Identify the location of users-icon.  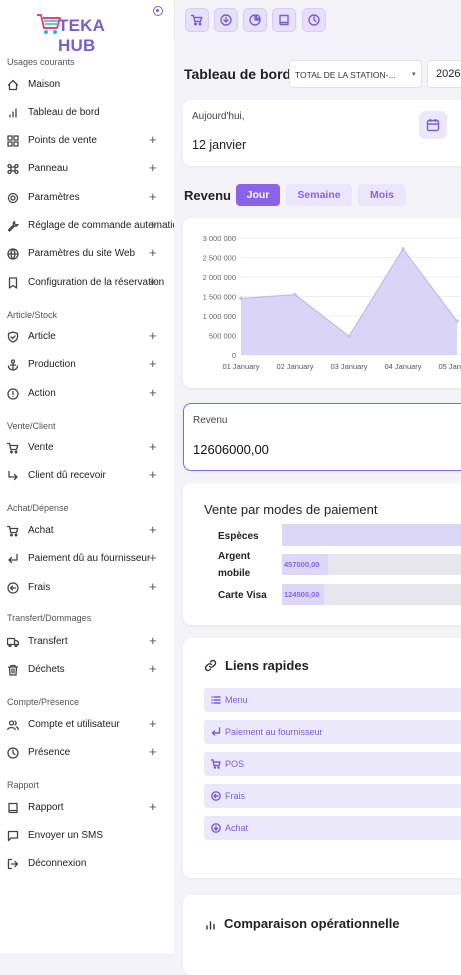
(13, 725).